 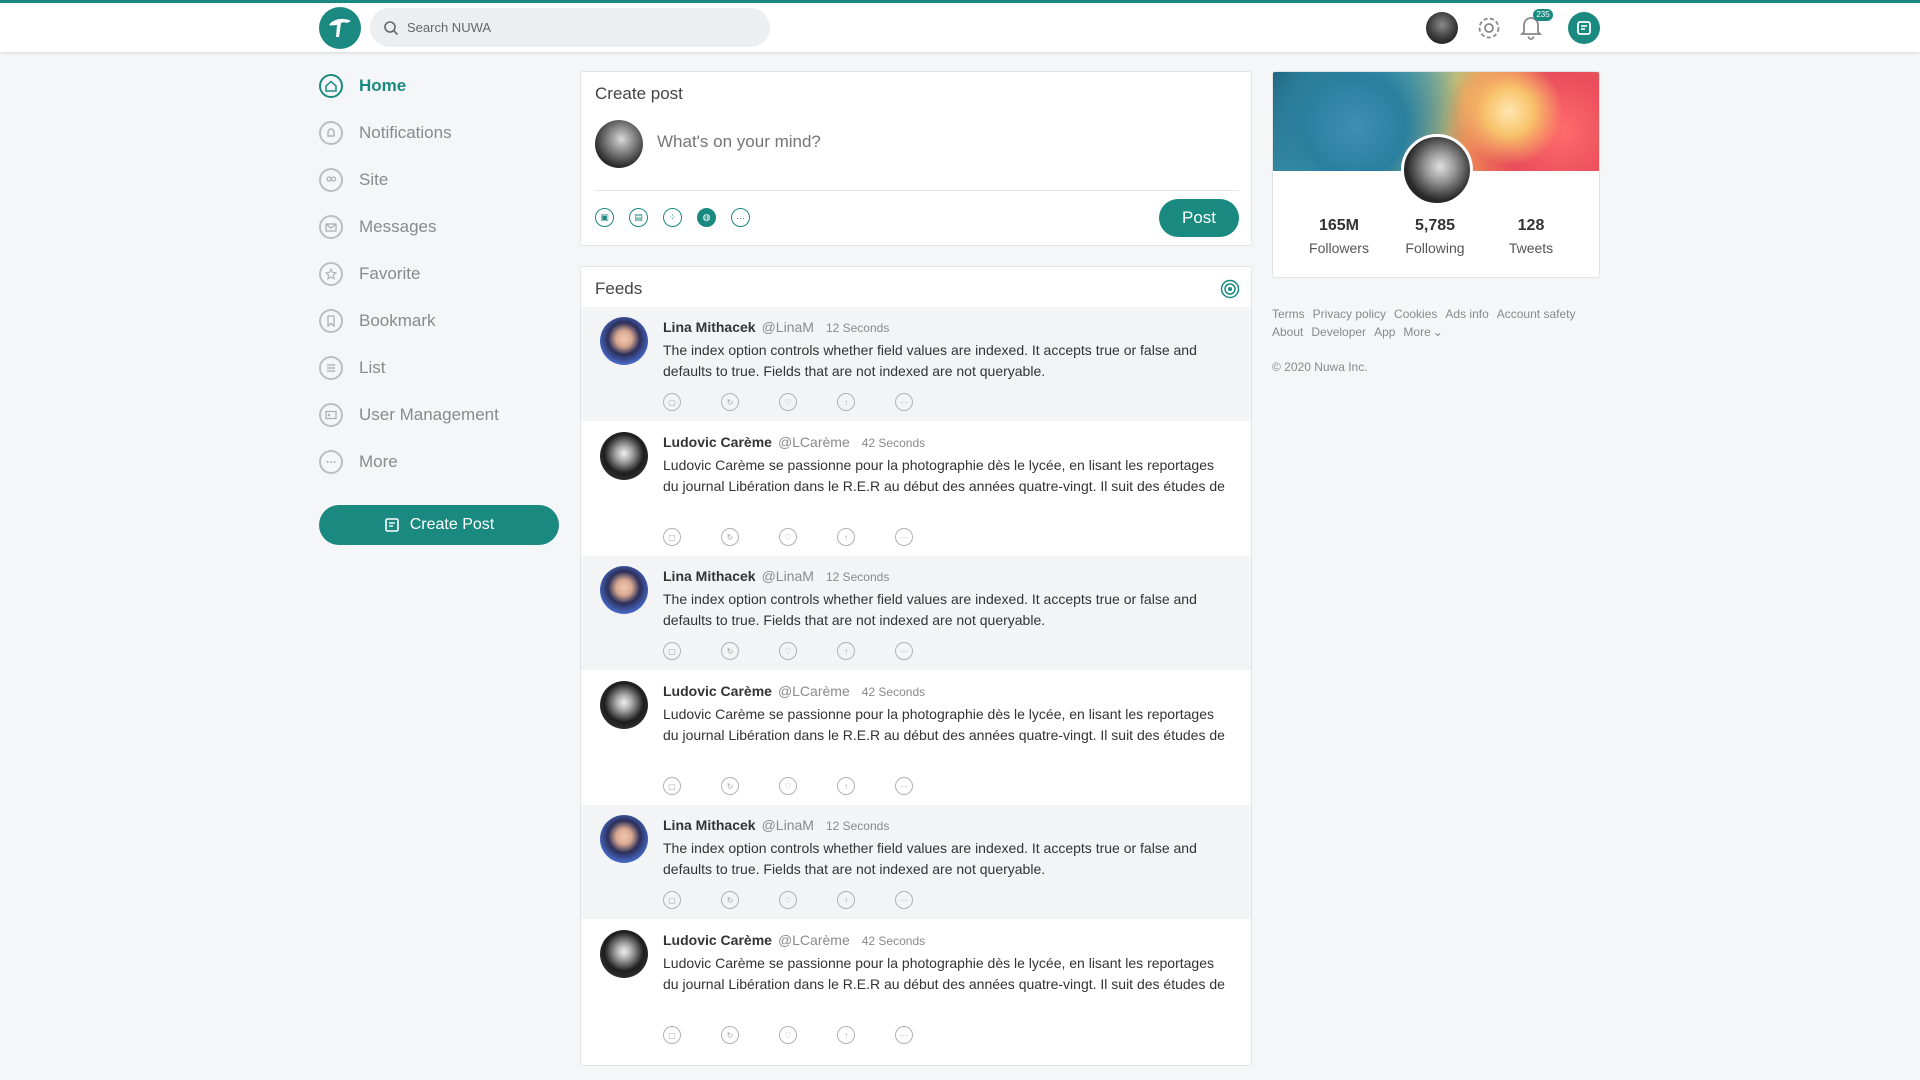 What do you see at coordinates (439, 273) in the screenshot?
I see `sidebar-item-favorite: Favorite` at bounding box center [439, 273].